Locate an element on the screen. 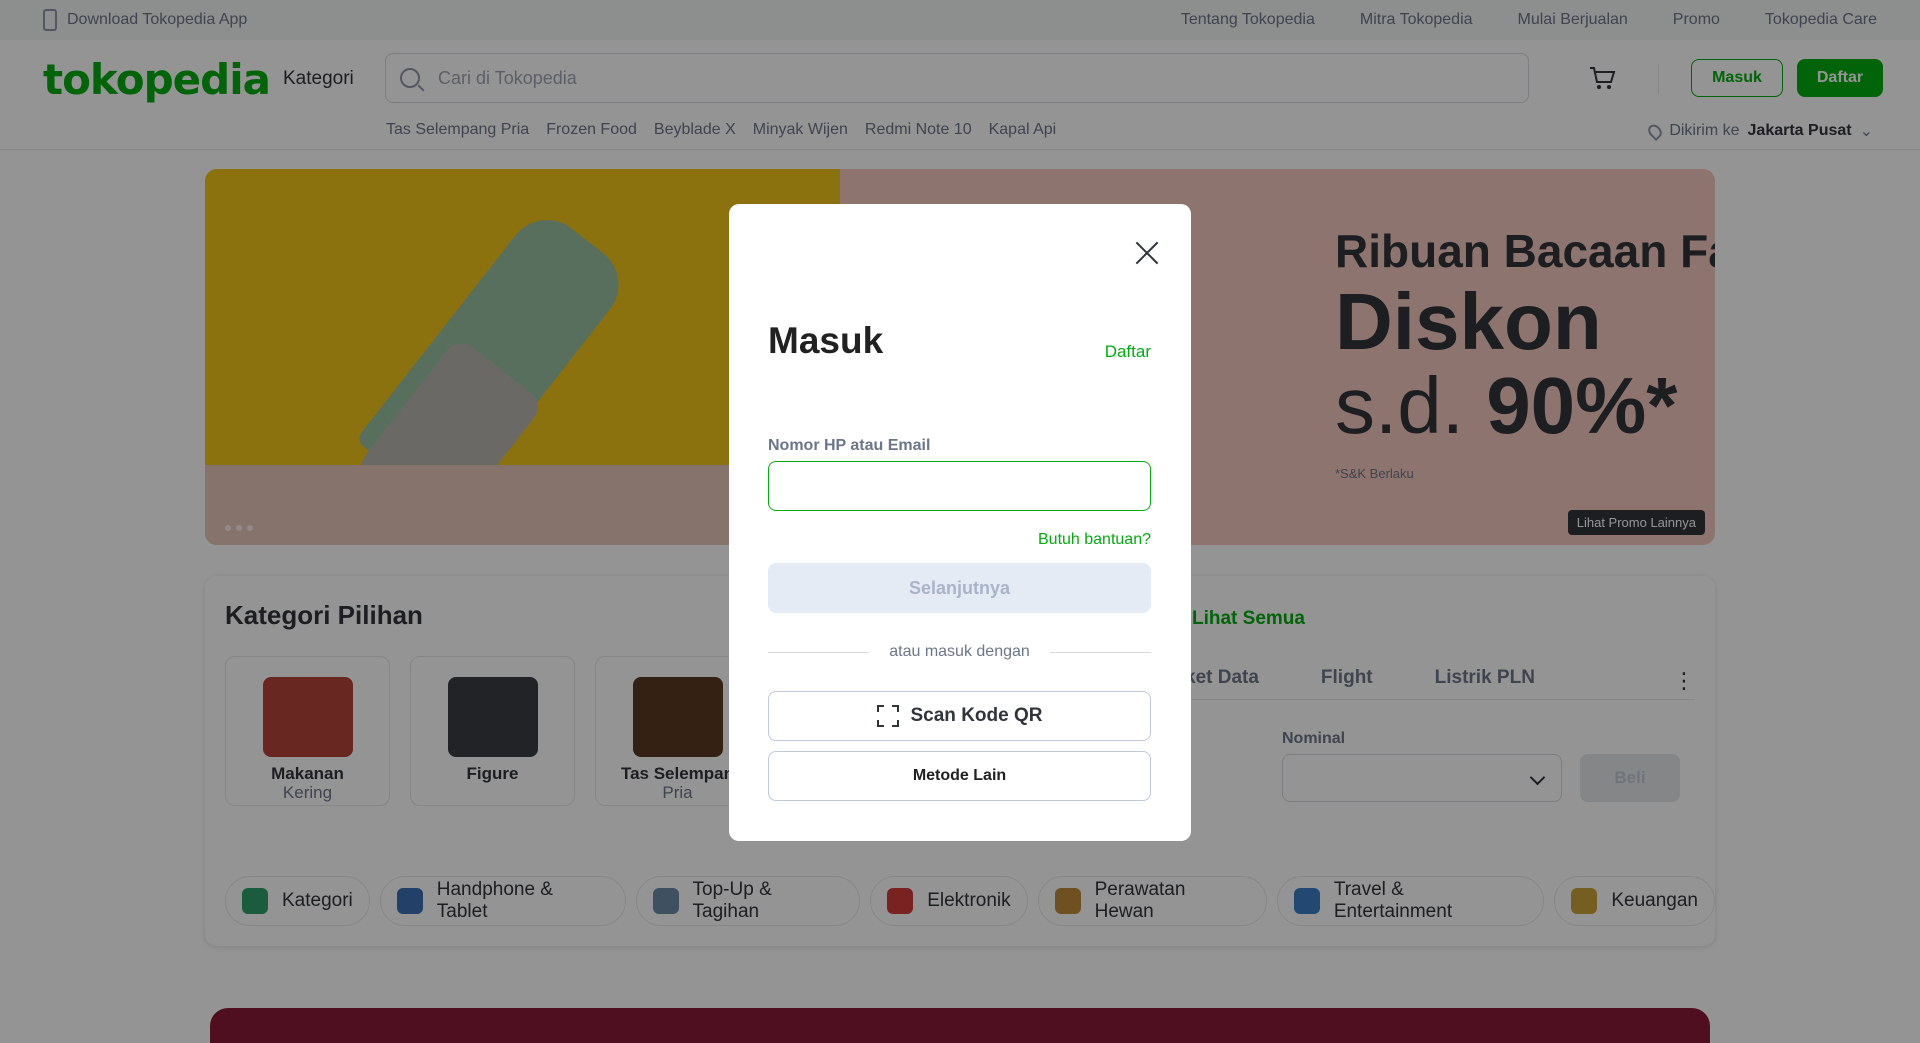 Image resolution: width=1920 pixels, height=1043 pixels. or-divider: atau masuk dengan is located at coordinates (960, 652).